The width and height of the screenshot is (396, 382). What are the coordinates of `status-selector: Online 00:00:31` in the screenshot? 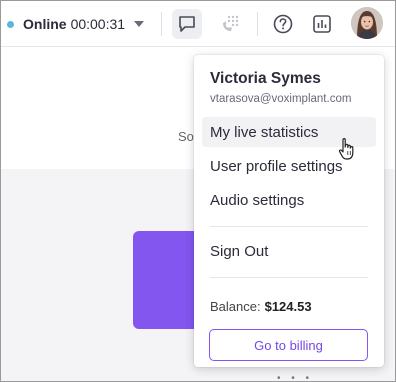 It's located at (76, 24).